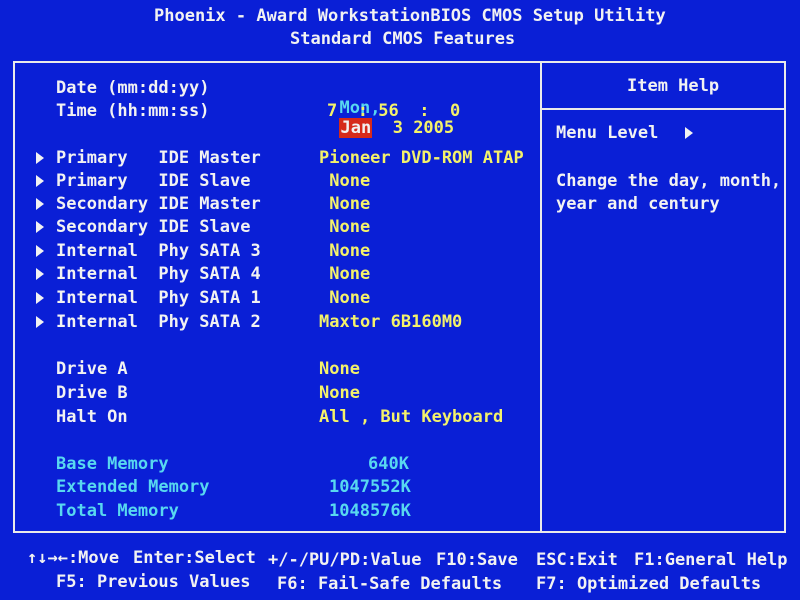  What do you see at coordinates (332, 111) in the screenshot?
I see `time-hour-field: 7` at bounding box center [332, 111].